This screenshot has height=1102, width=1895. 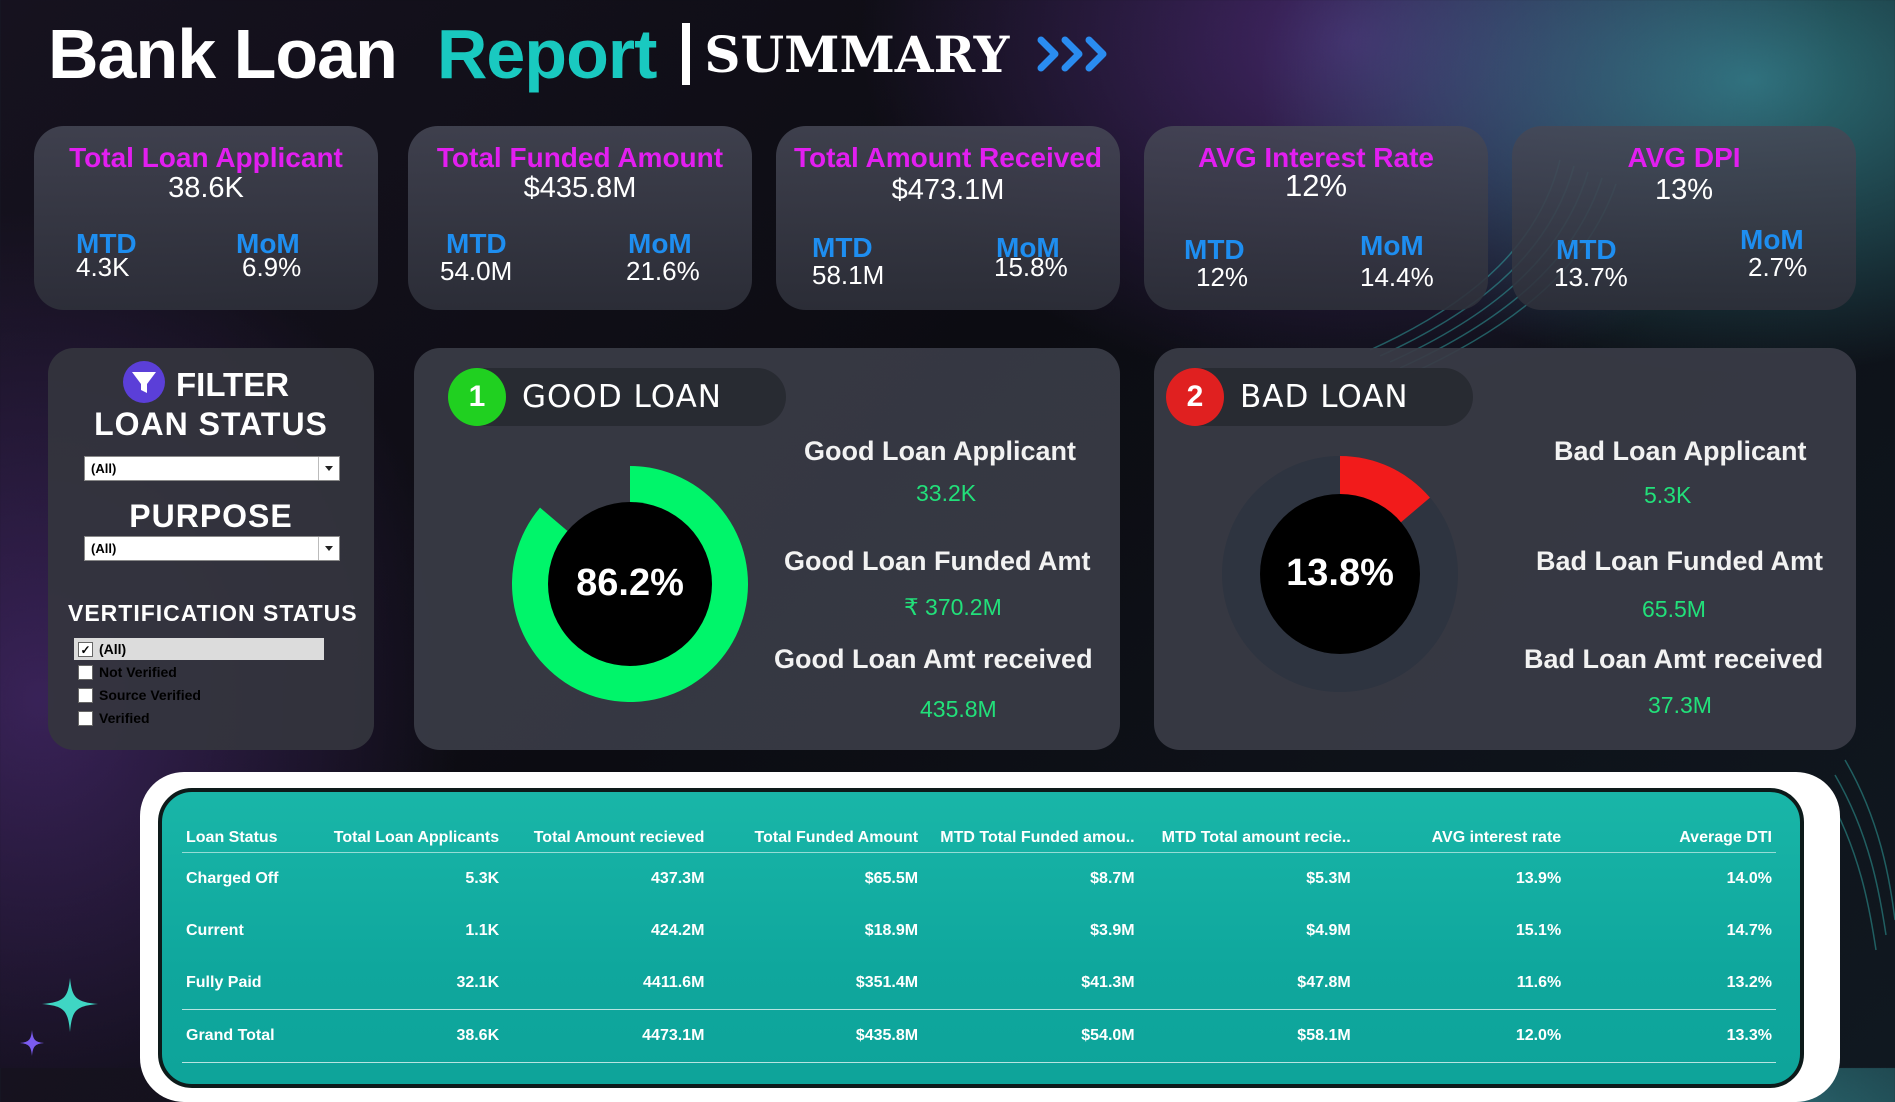 I want to click on table-cell: 1.1K, so click(x=482, y=930).